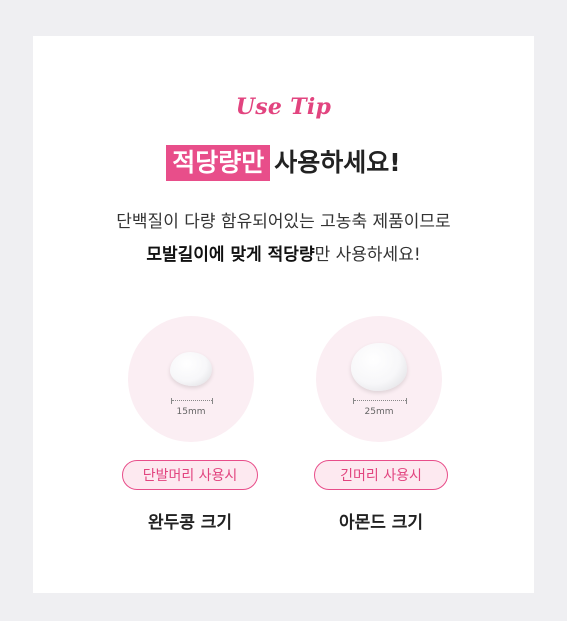 The image size is (567, 621). Describe the element at coordinates (230, 255) in the screenshot. I see `description-bold: 모발길이에 맞게 적당량` at that location.